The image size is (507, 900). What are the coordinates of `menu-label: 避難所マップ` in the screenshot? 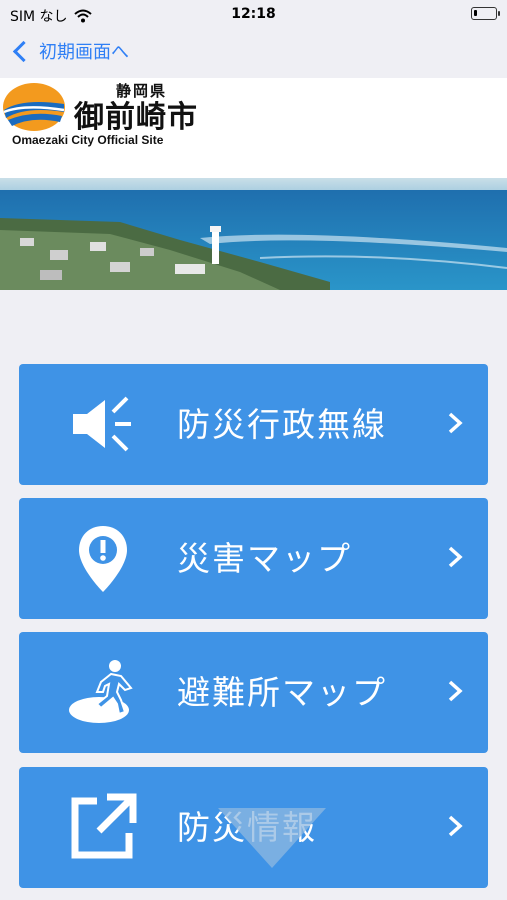 It's located at (282, 692).